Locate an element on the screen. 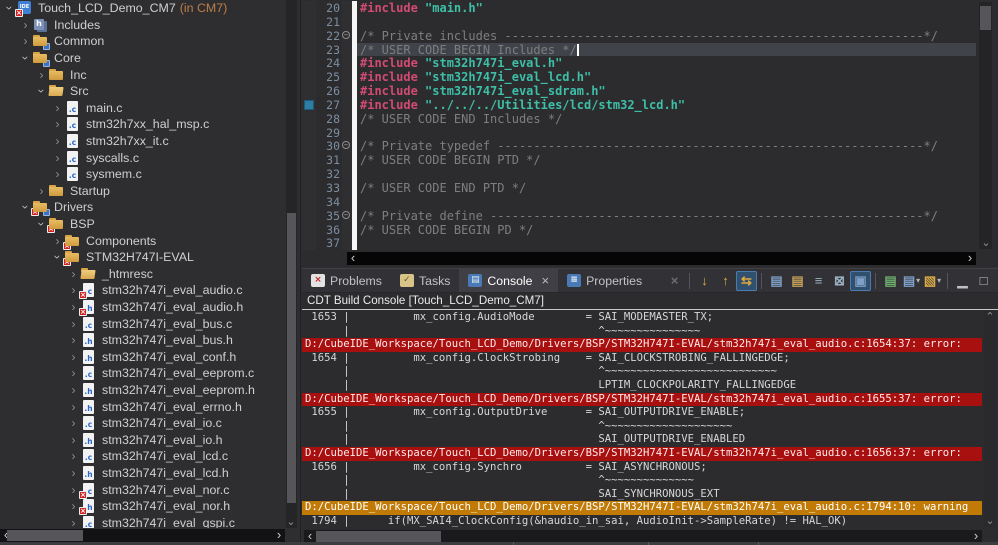 This screenshot has width=998, height=545. editor-line-26: 26 #include "stm32h747i_eval_sdram.h" is located at coordinates (639, 91).